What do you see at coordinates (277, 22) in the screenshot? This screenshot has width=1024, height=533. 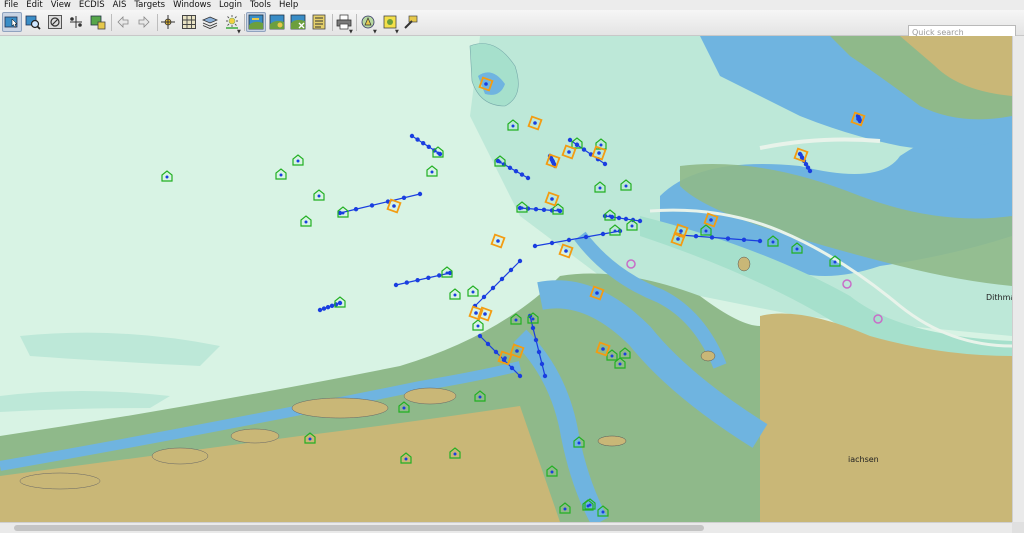 I see `chart-view-2-button` at bounding box center [277, 22].